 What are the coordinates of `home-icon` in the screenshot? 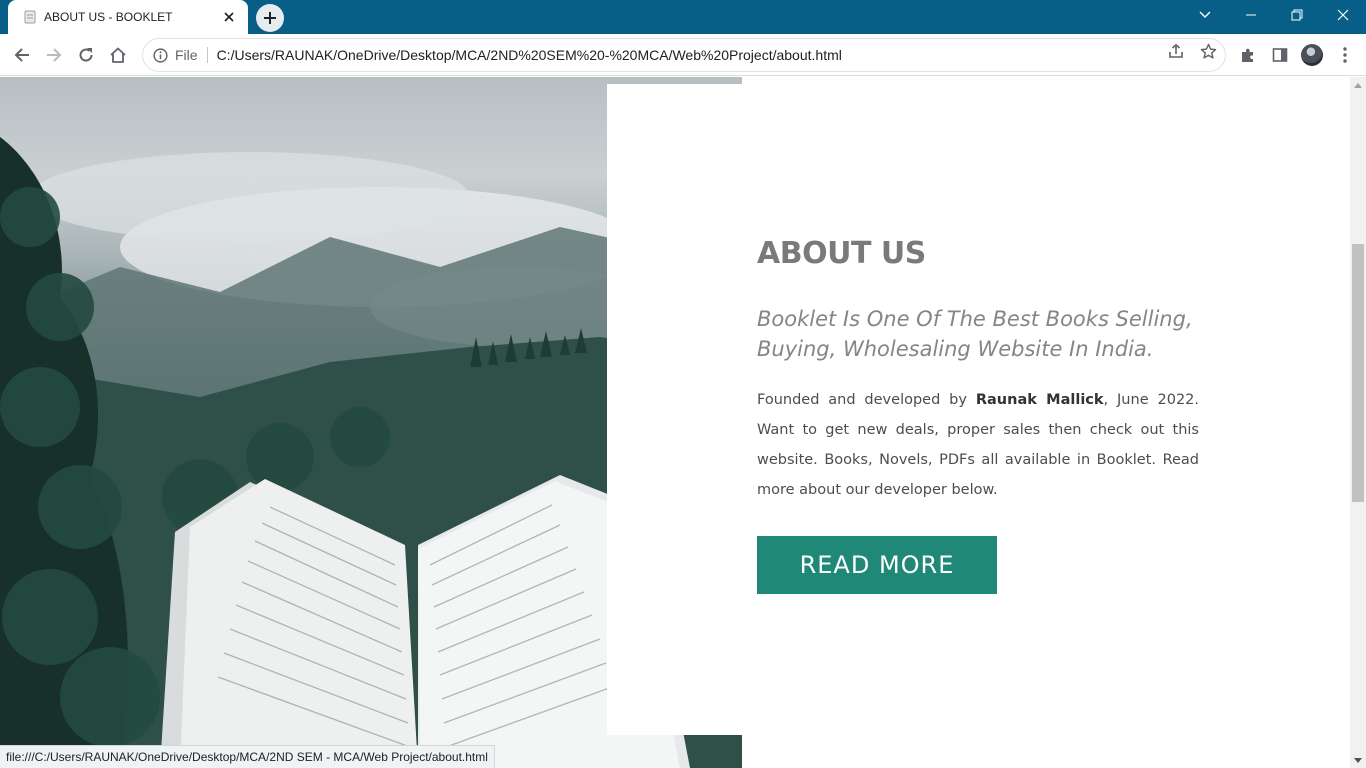 It's located at (118, 55).